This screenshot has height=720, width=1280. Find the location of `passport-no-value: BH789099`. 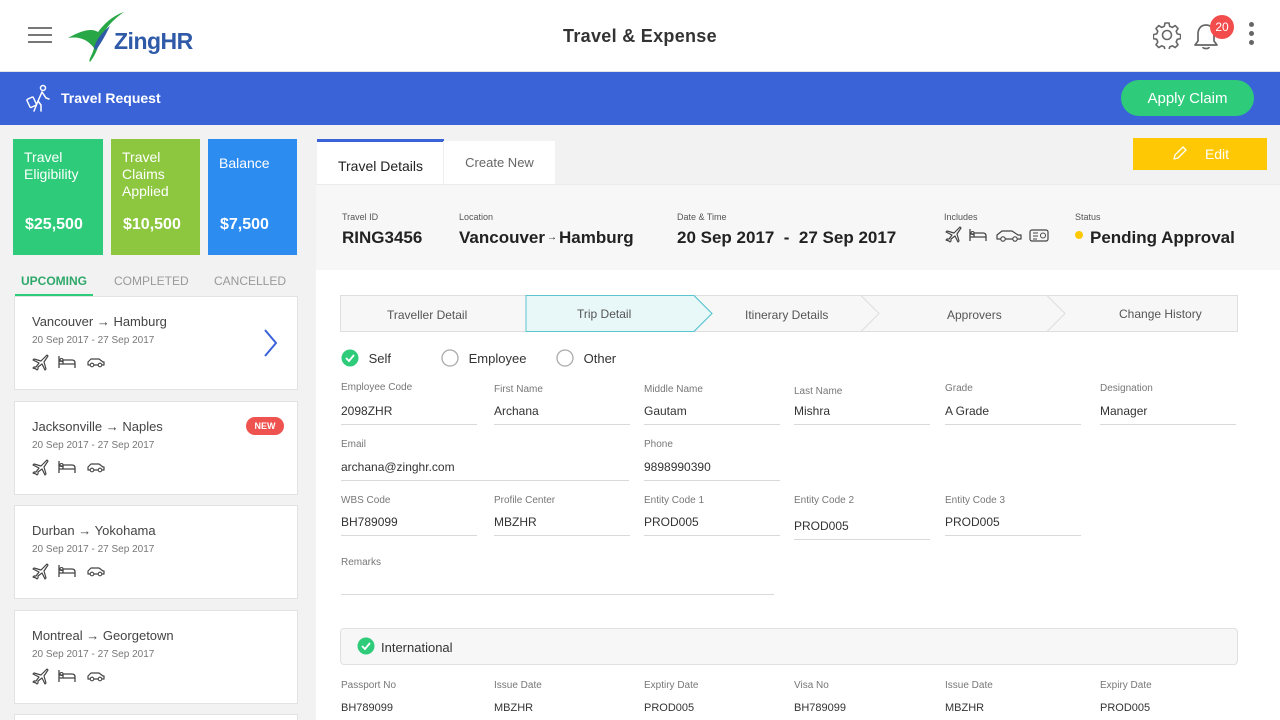

passport-no-value: BH789099 is located at coordinates (367, 708).